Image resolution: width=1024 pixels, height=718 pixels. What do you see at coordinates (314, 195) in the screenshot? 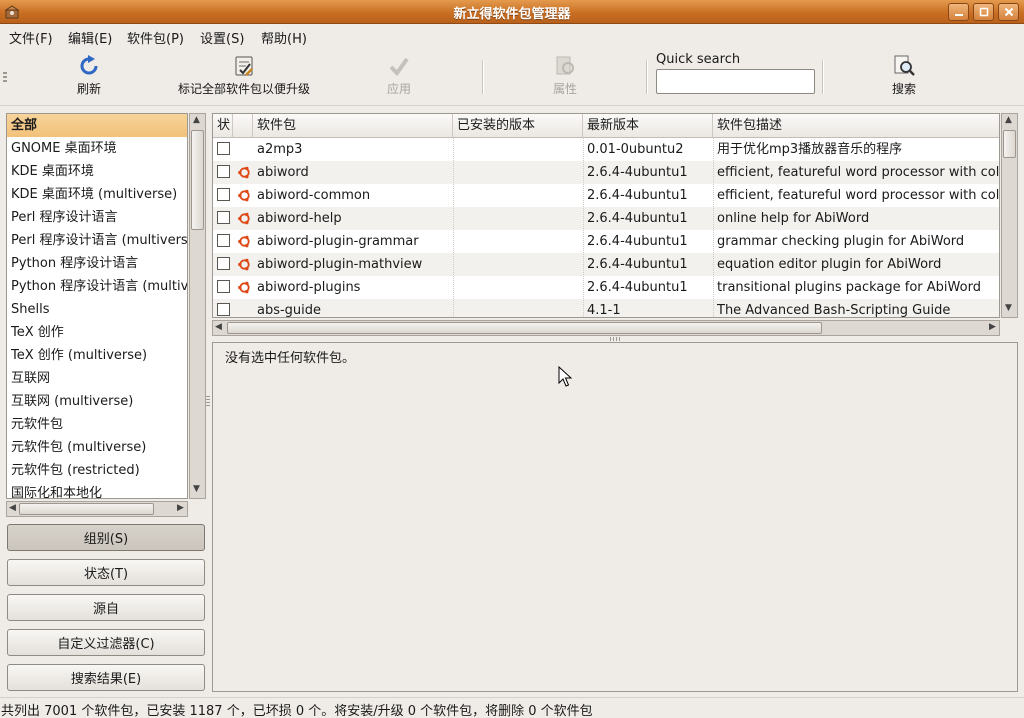
I see `package-name: abiword-common` at bounding box center [314, 195].